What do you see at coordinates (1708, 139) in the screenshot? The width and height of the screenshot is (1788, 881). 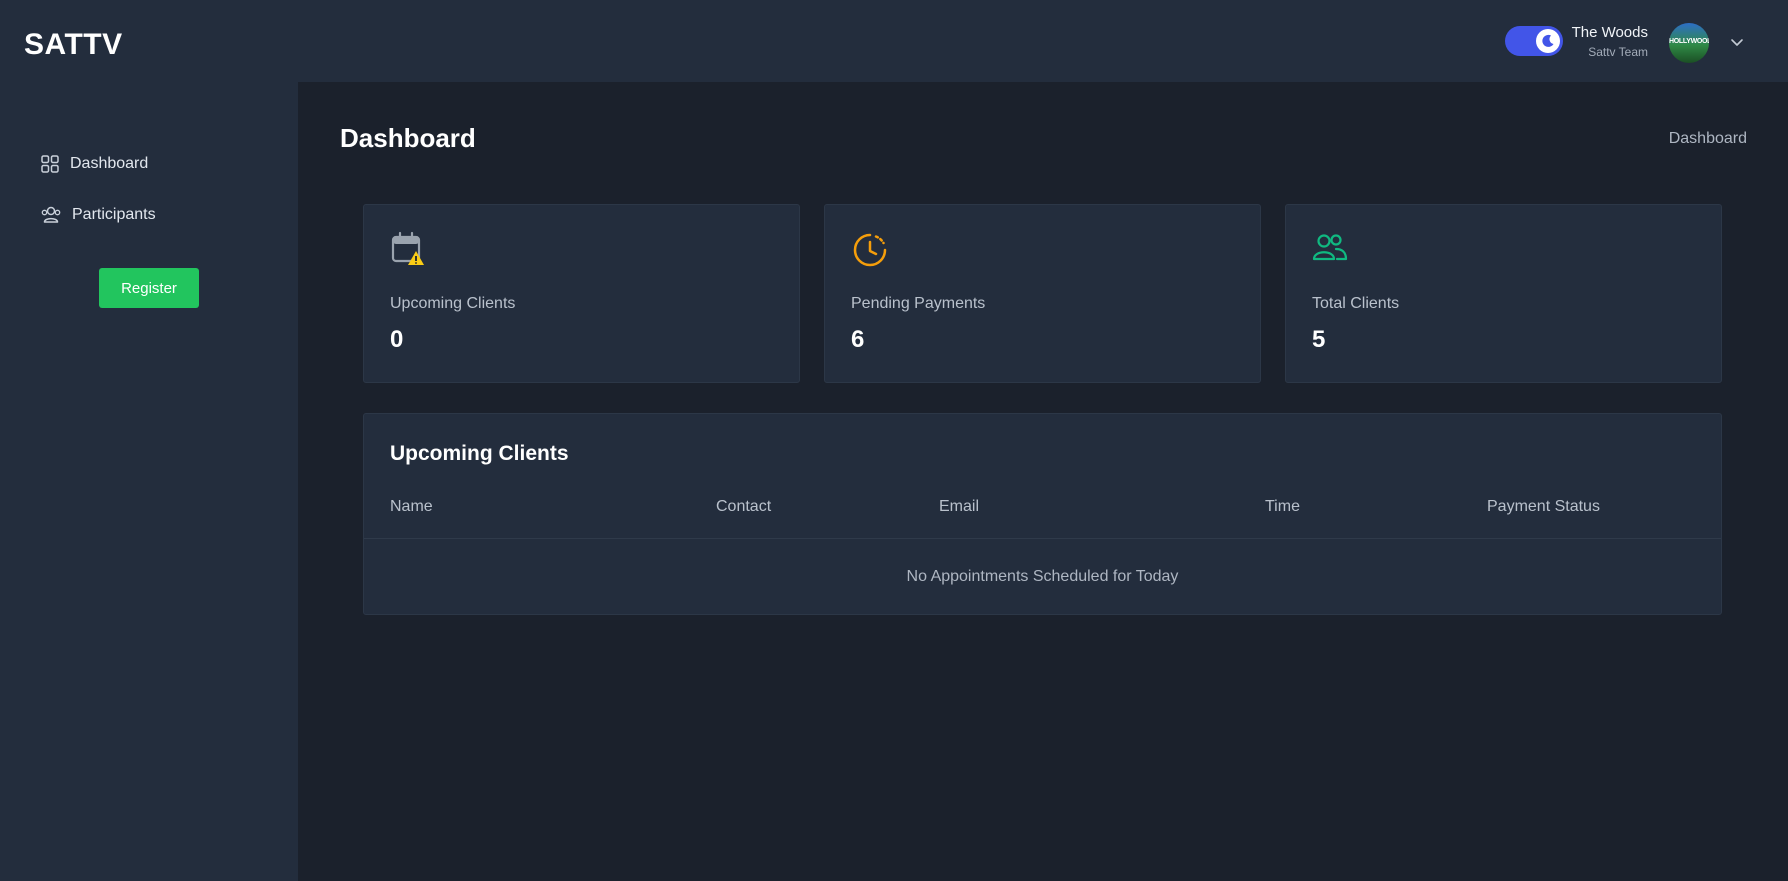 I see `breadcrumb: Dashboard` at bounding box center [1708, 139].